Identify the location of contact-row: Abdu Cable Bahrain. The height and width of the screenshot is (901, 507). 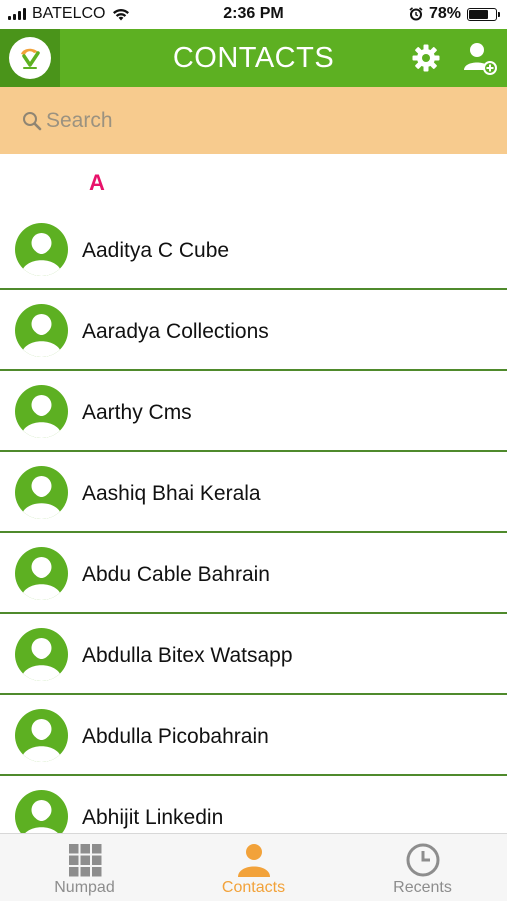
(253, 573).